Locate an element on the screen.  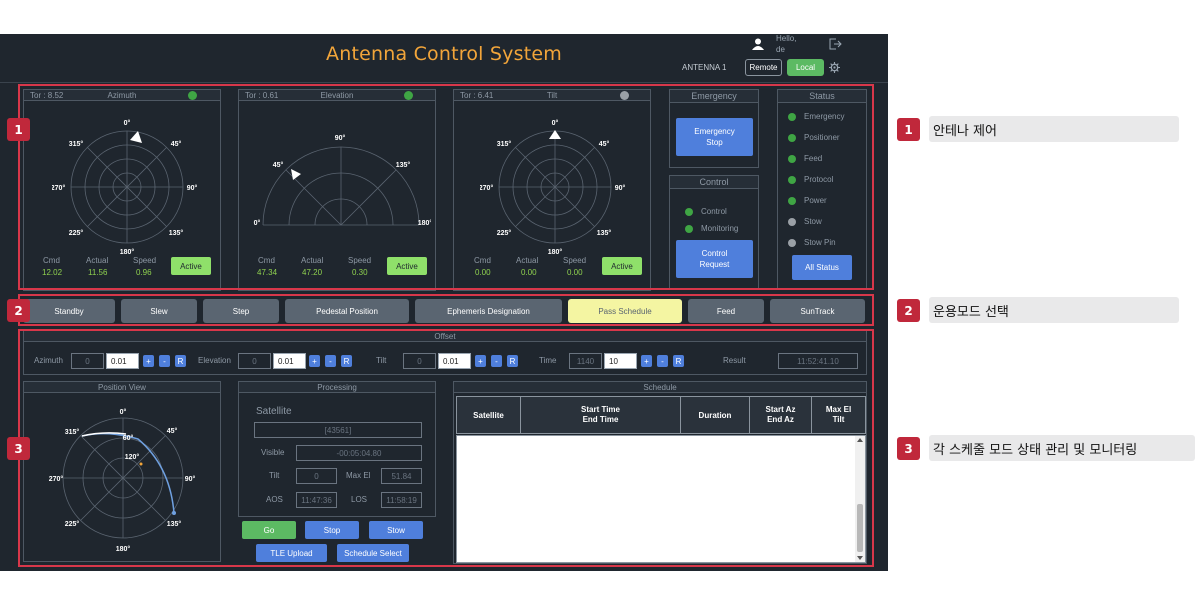
offset-elevation-step-input: 0.01 is located at coordinates (289, 361).